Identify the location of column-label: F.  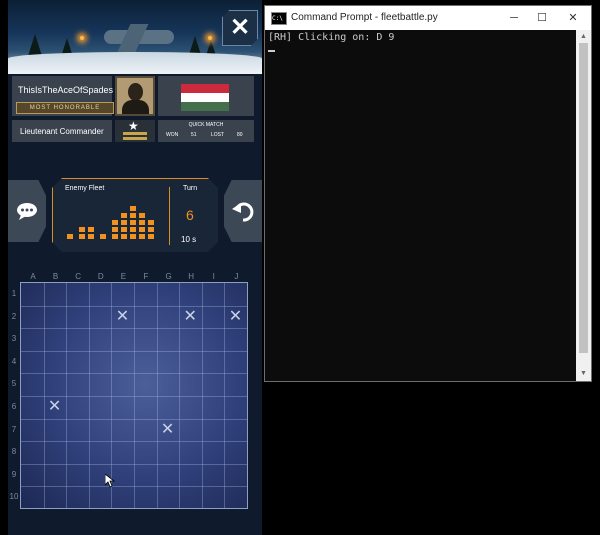
(146, 276).